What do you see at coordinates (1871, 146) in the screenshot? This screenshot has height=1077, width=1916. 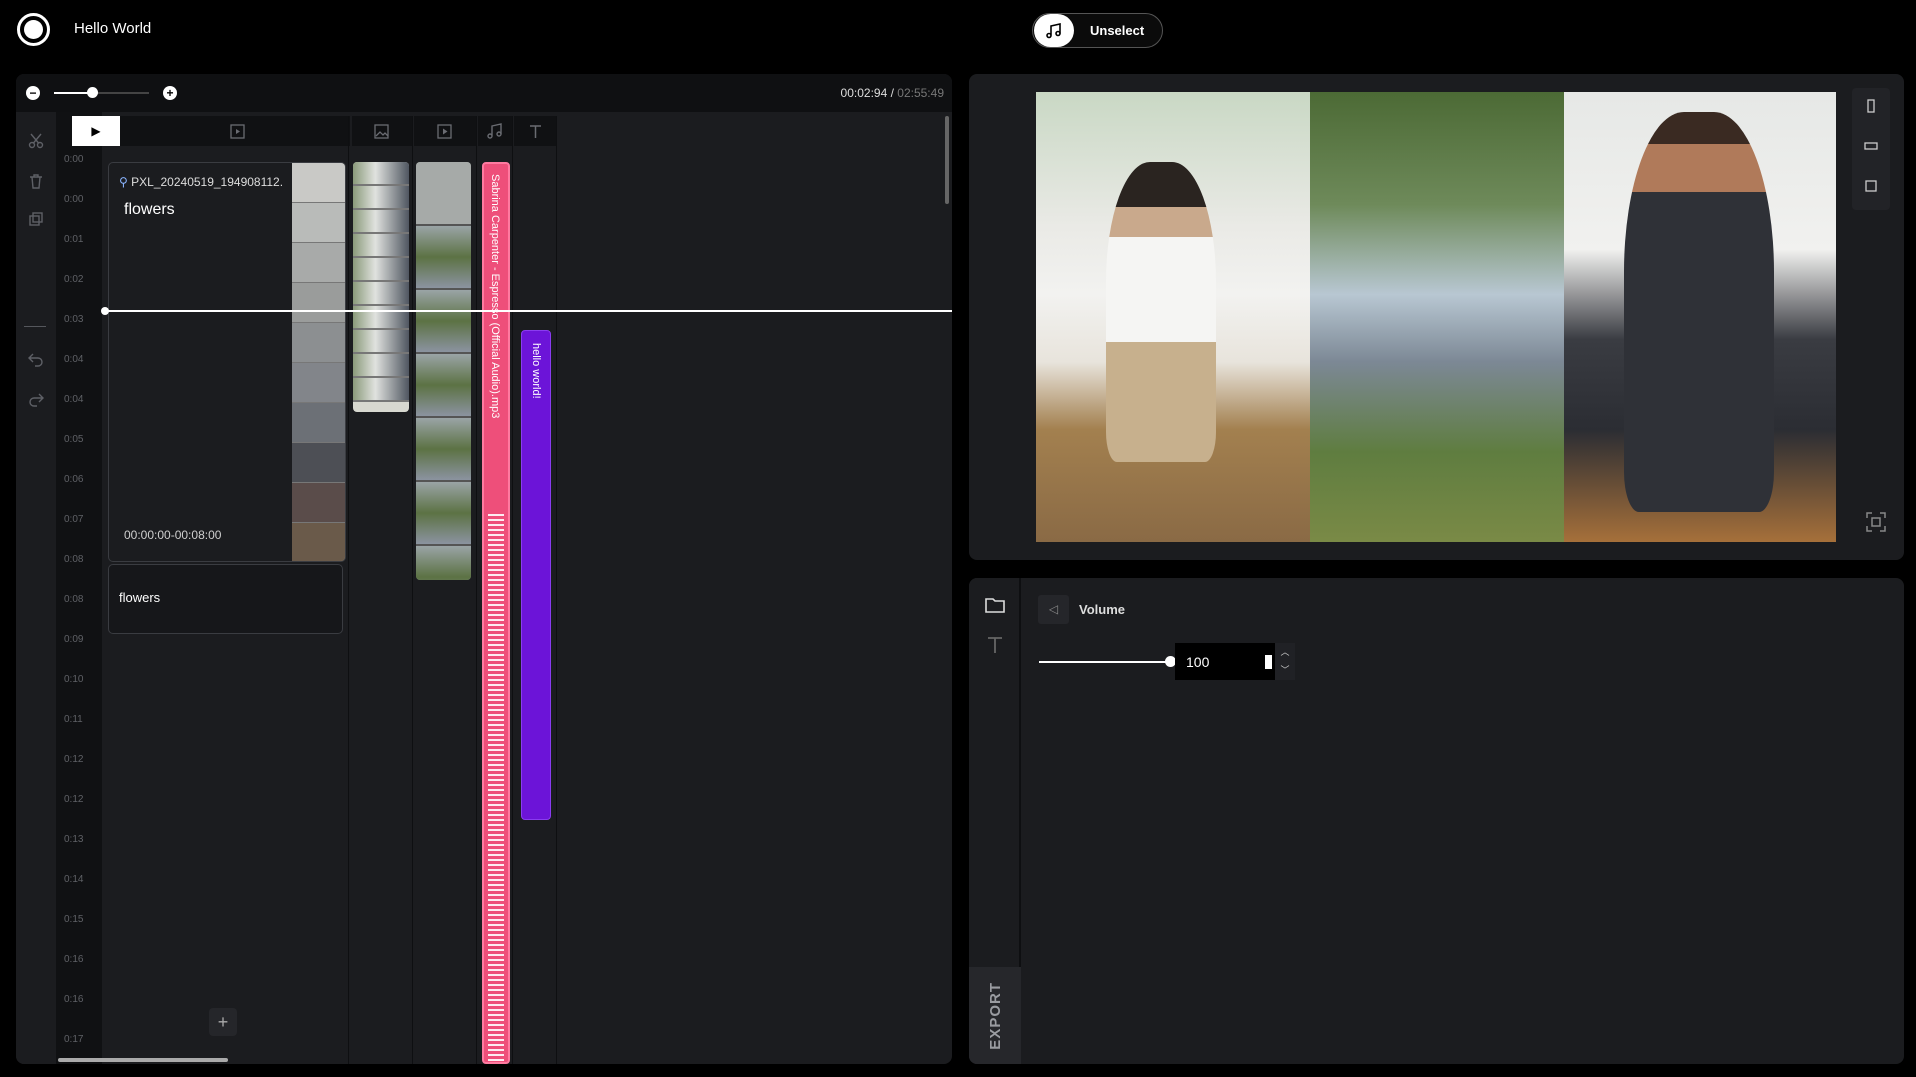 I see `landscape-ratio-icon` at bounding box center [1871, 146].